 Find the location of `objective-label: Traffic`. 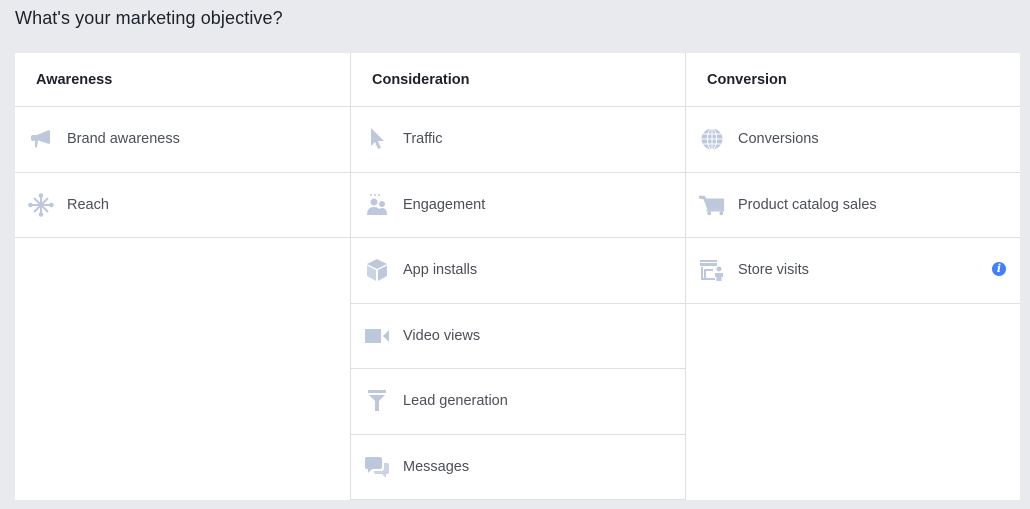

objective-label: Traffic is located at coordinates (423, 139).